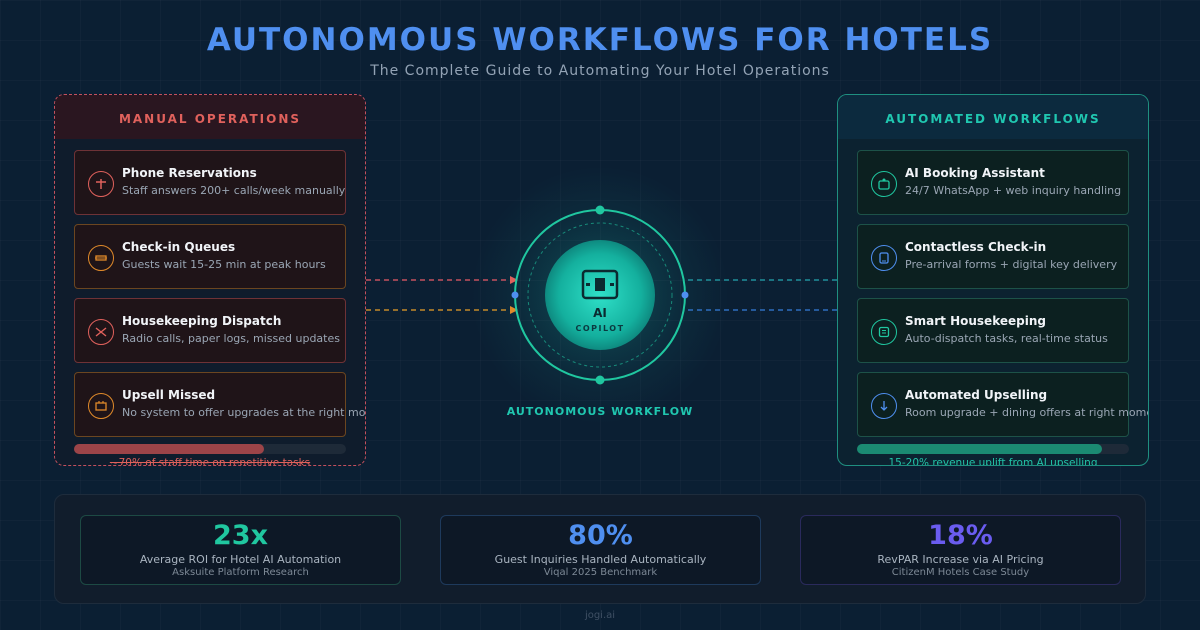 The image size is (1200, 630). Describe the element at coordinates (600, 210) in the screenshot. I see `hub-node-top` at that location.